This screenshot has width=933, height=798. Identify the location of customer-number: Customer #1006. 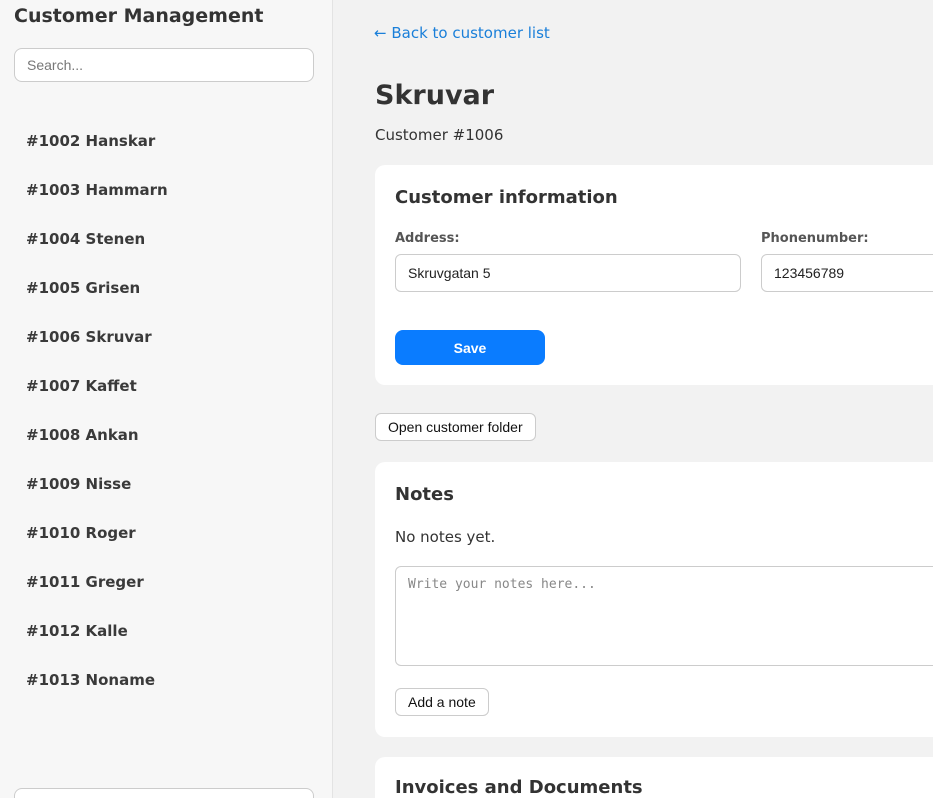
(439, 135).